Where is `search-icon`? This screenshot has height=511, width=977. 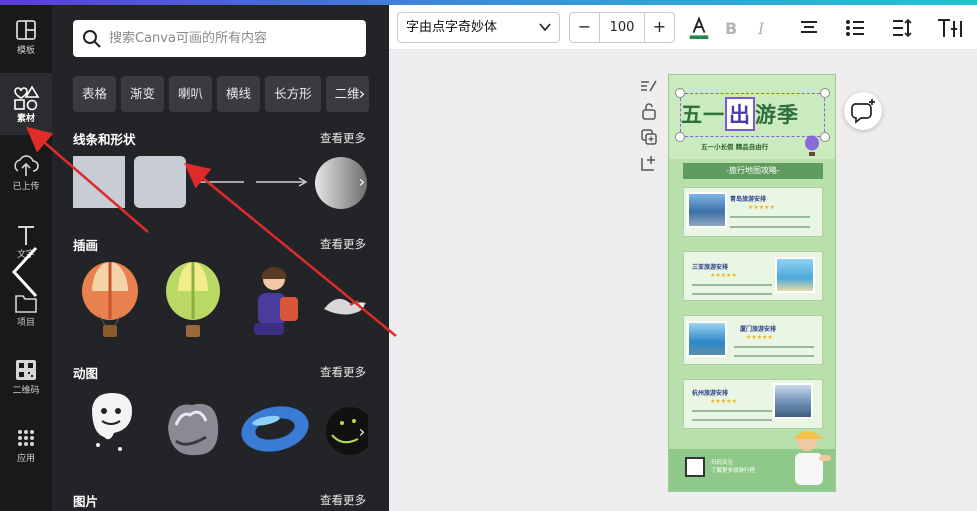 search-icon is located at coordinates (92, 39).